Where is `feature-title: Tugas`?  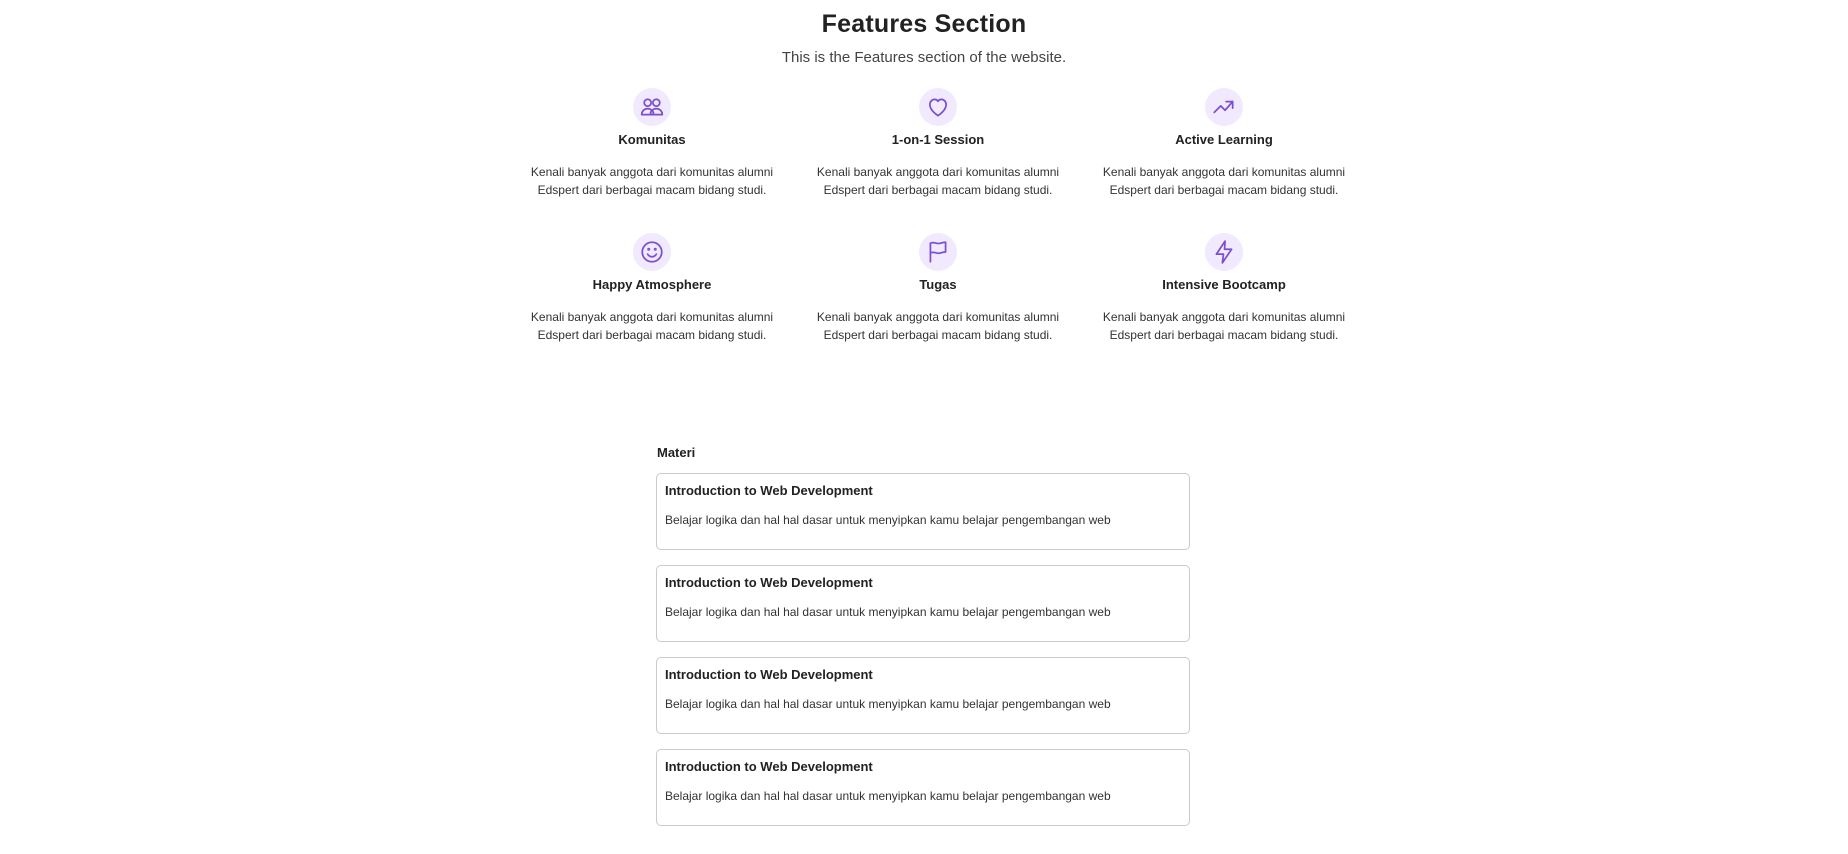 feature-title: Tugas is located at coordinates (938, 284).